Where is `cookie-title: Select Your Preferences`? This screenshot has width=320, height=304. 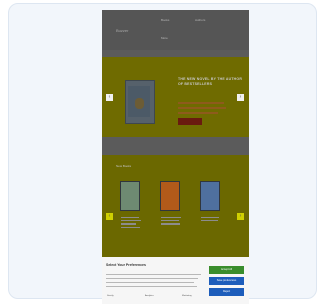
cookie-title: Select Your Preferences is located at coordinates (126, 265).